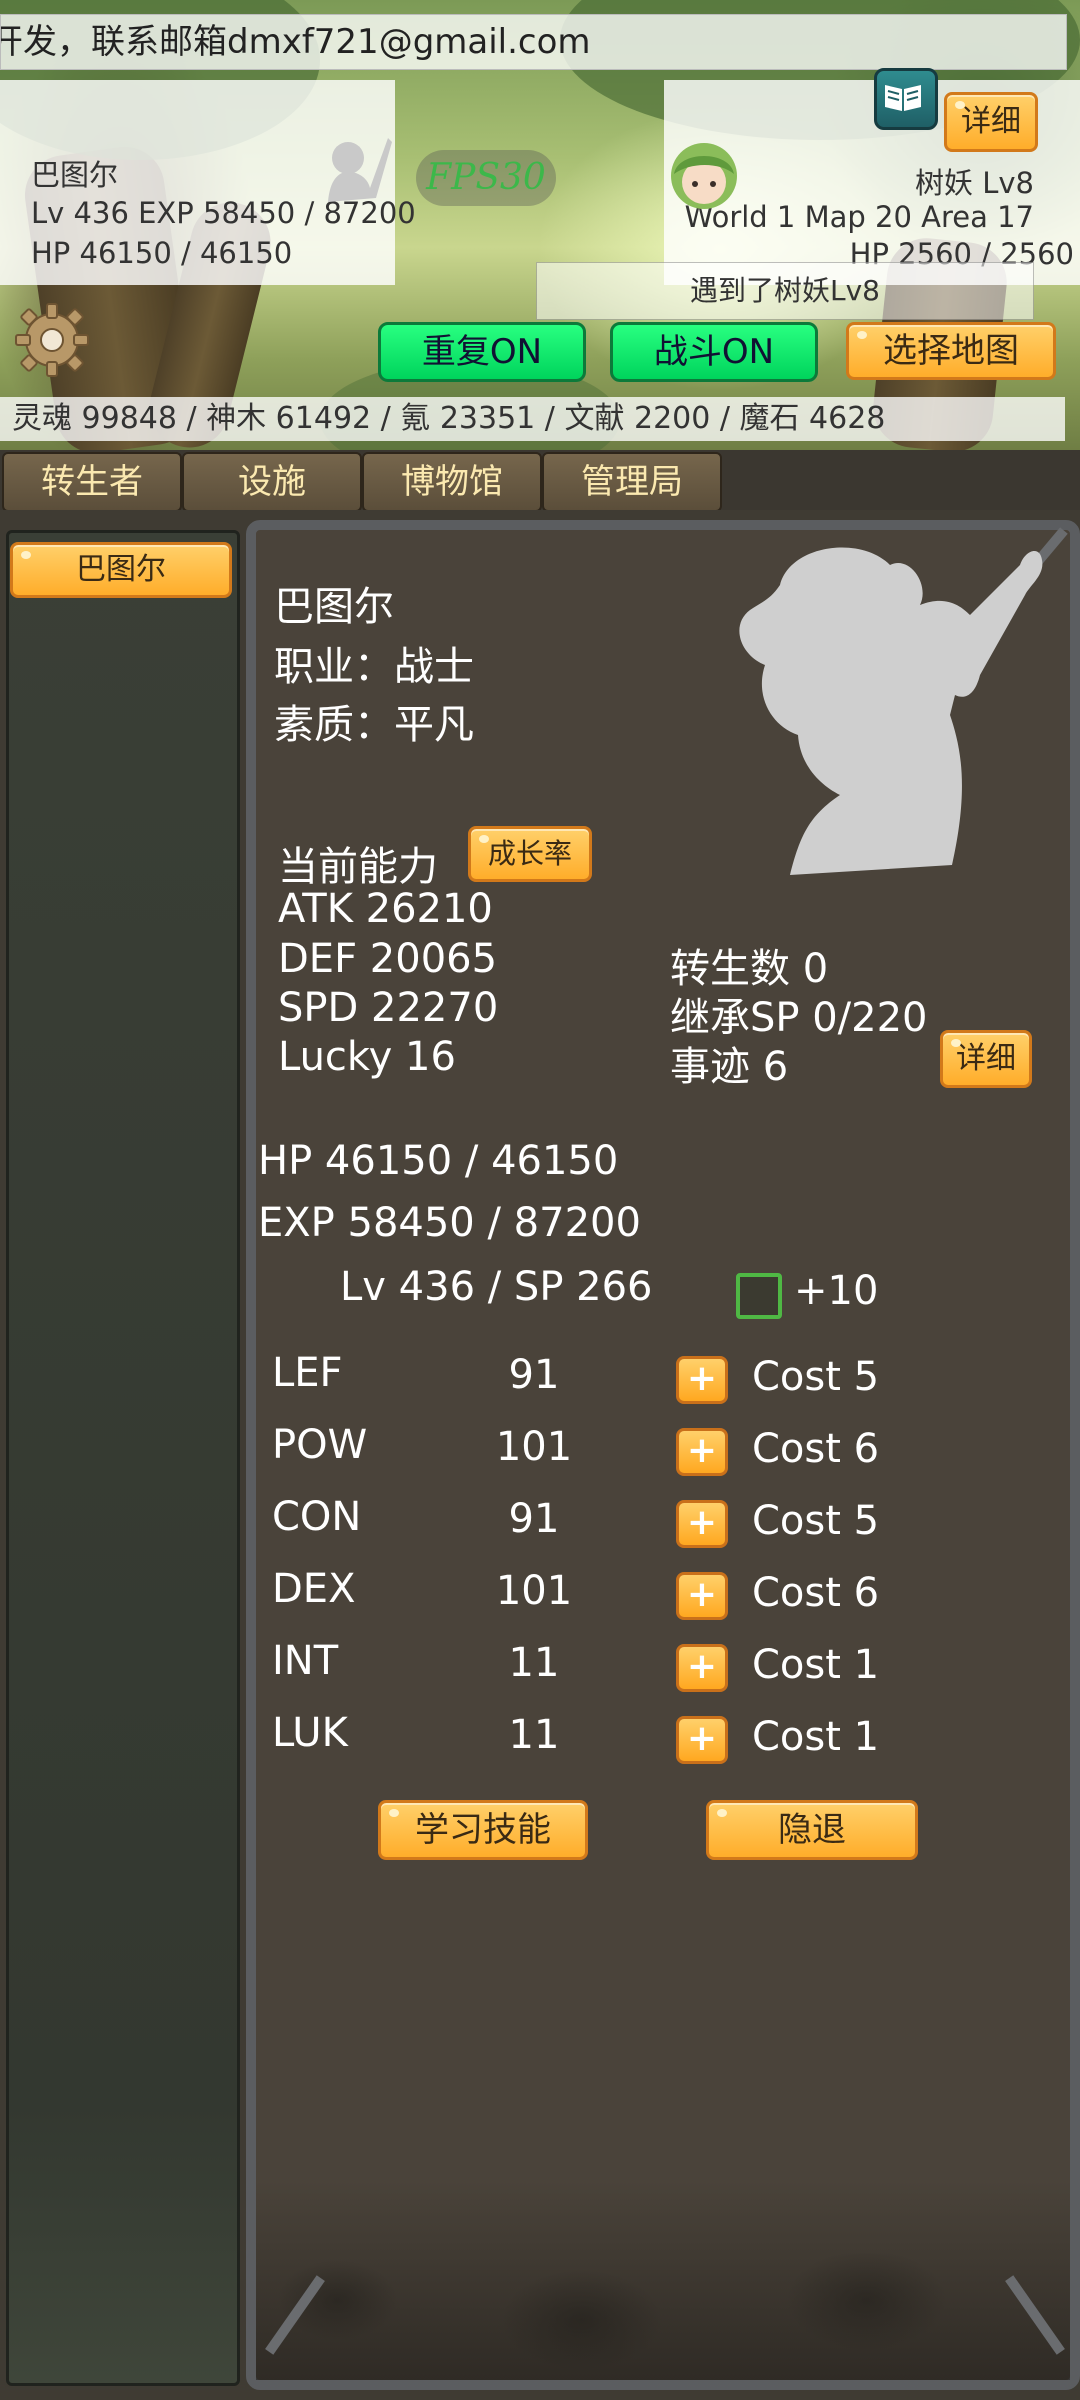 This screenshot has height=2400, width=1080. I want to click on stat-name: LUK, so click(310, 1733).